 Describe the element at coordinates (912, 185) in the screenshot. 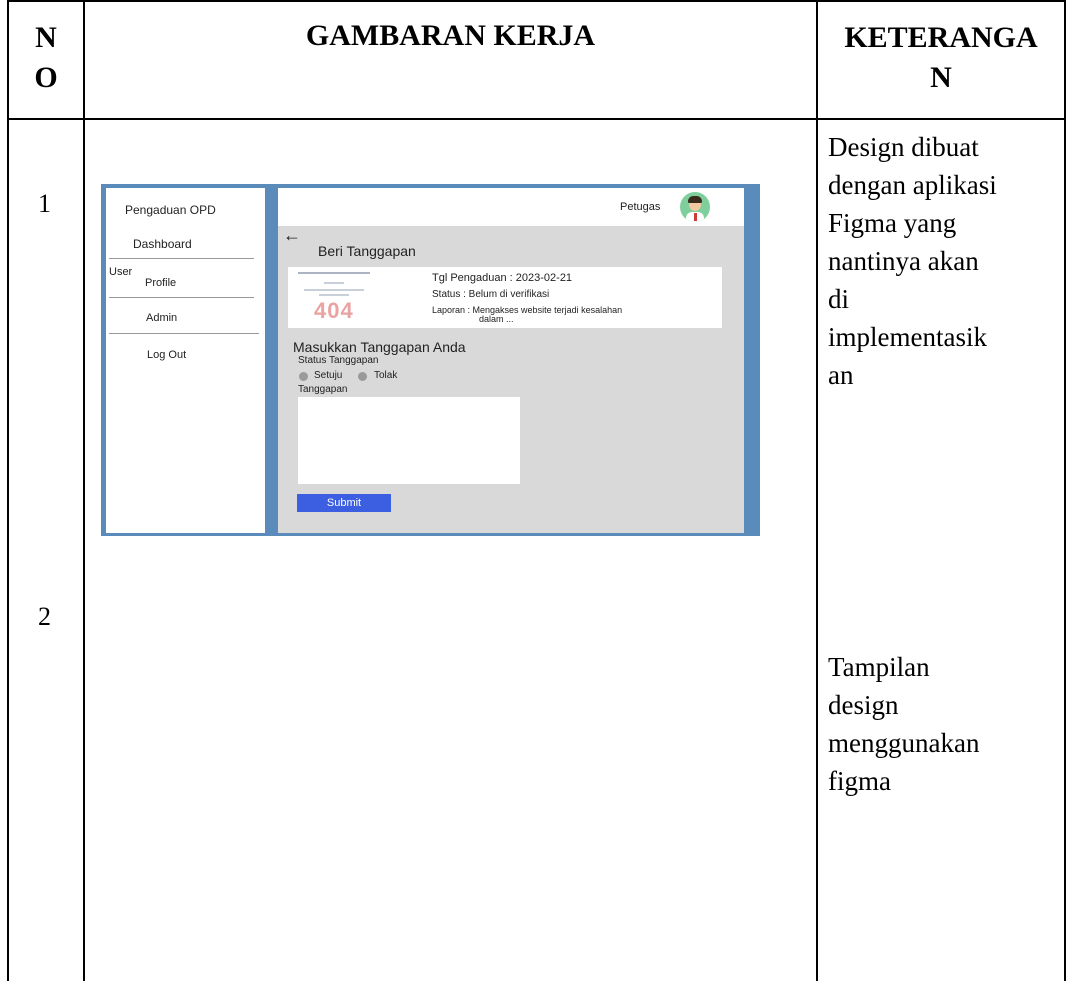

I see `desc-line: dengan aplikasi` at that location.